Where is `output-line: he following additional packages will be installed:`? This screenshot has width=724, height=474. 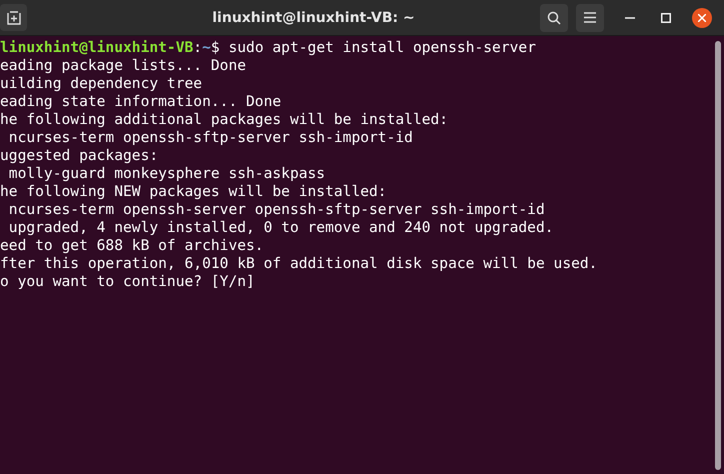 output-line: he following additional packages will be installed: is located at coordinates (224, 120).